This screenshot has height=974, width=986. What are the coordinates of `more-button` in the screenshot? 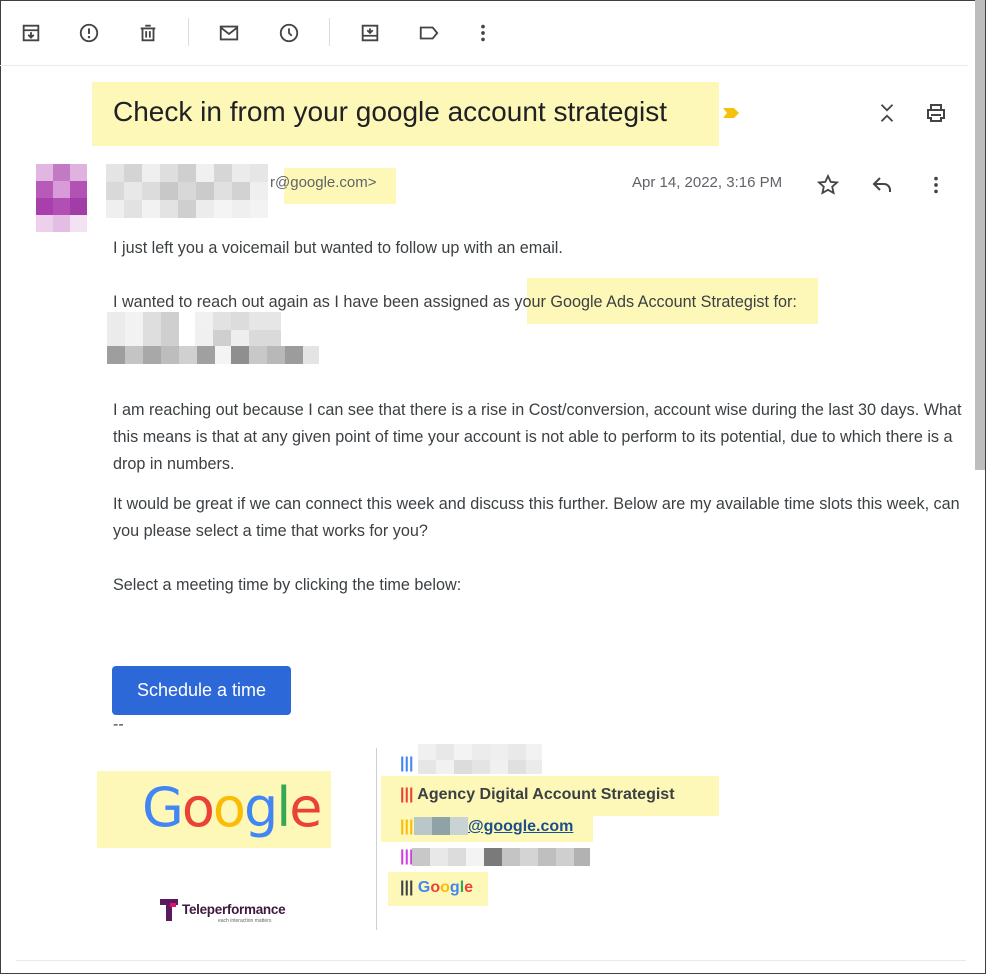 It's located at (483, 33).